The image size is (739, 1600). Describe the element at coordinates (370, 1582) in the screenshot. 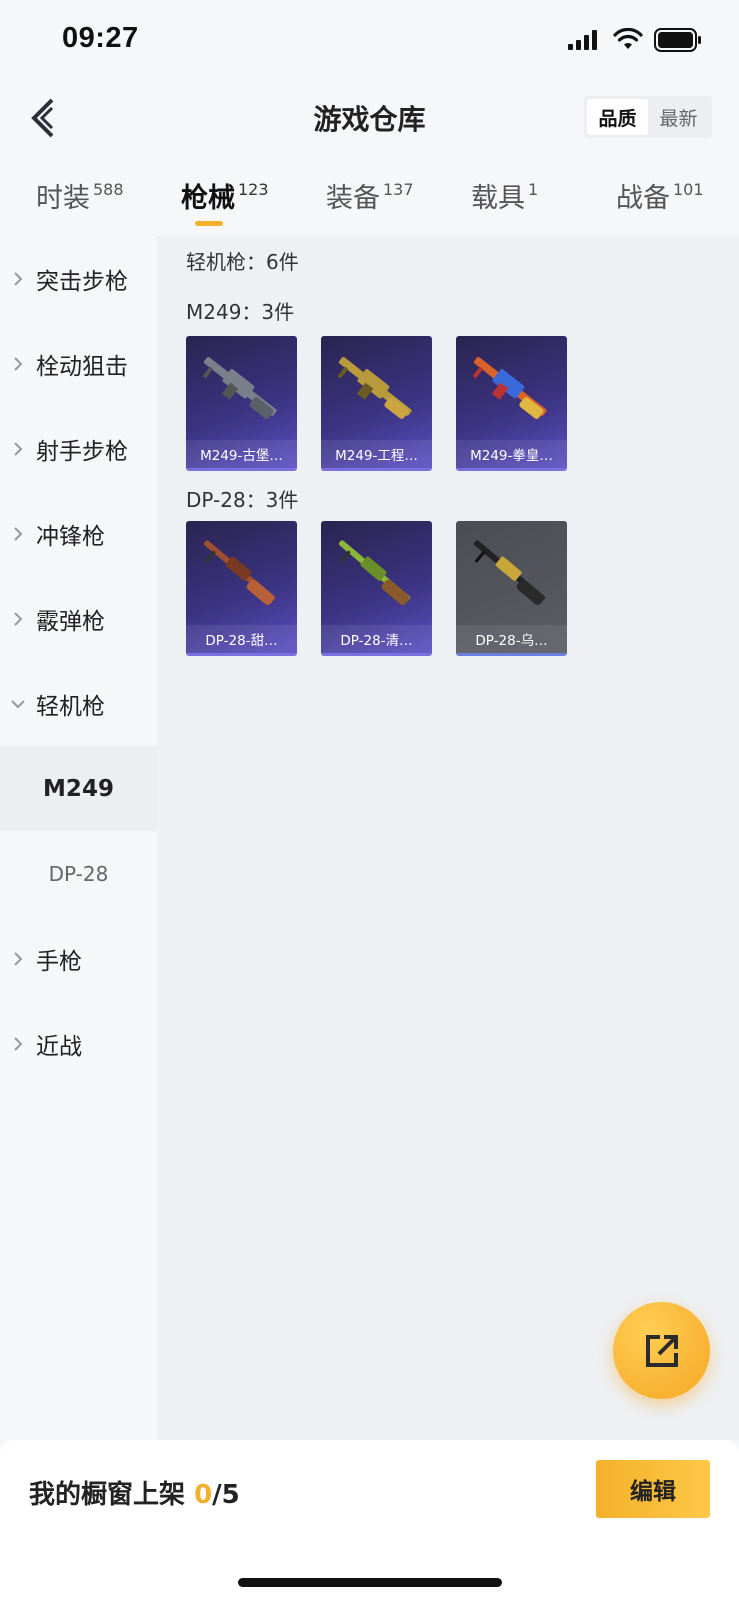

I see `home-indicator` at that location.